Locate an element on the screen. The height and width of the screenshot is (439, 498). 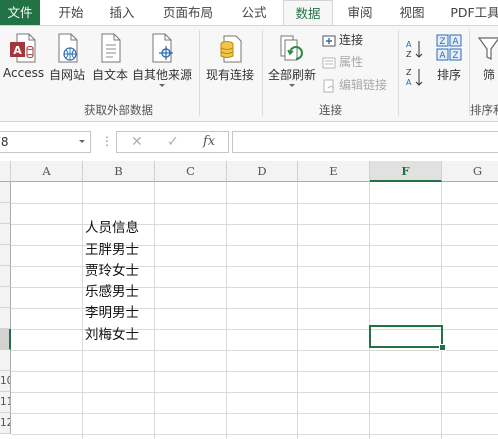
refresh-all-label: 全部刷新 is located at coordinates (291, 75).